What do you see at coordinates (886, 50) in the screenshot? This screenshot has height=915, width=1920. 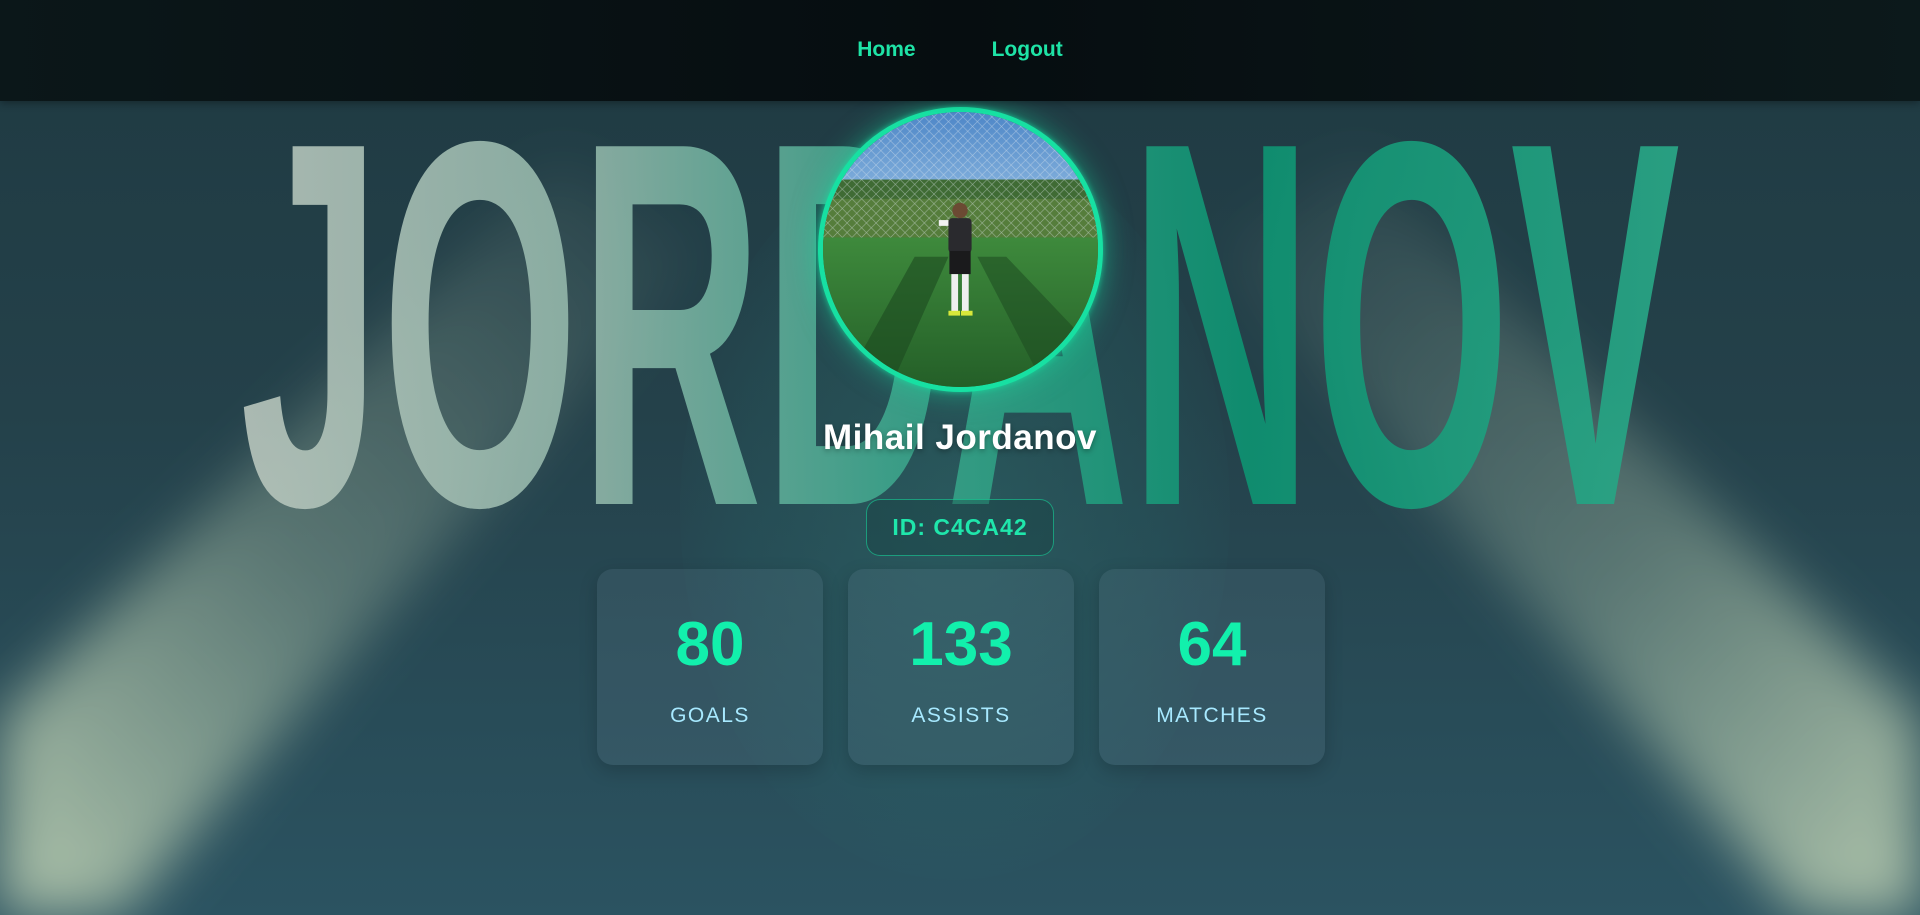 I see `nav-home-link: Home` at bounding box center [886, 50].